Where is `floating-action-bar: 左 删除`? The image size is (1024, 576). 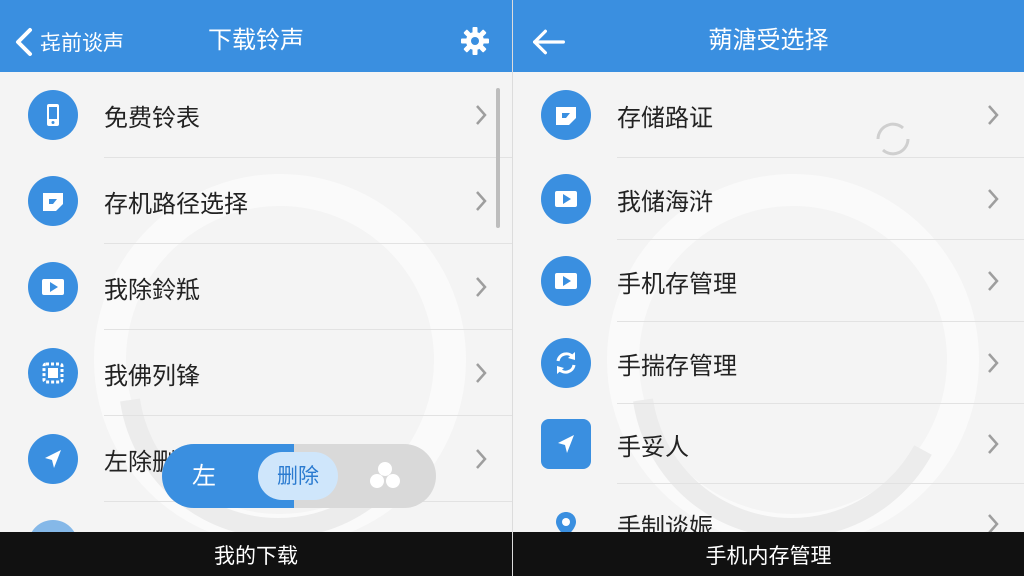
floating-action-bar: 左 删除 is located at coordinates (299, 476).